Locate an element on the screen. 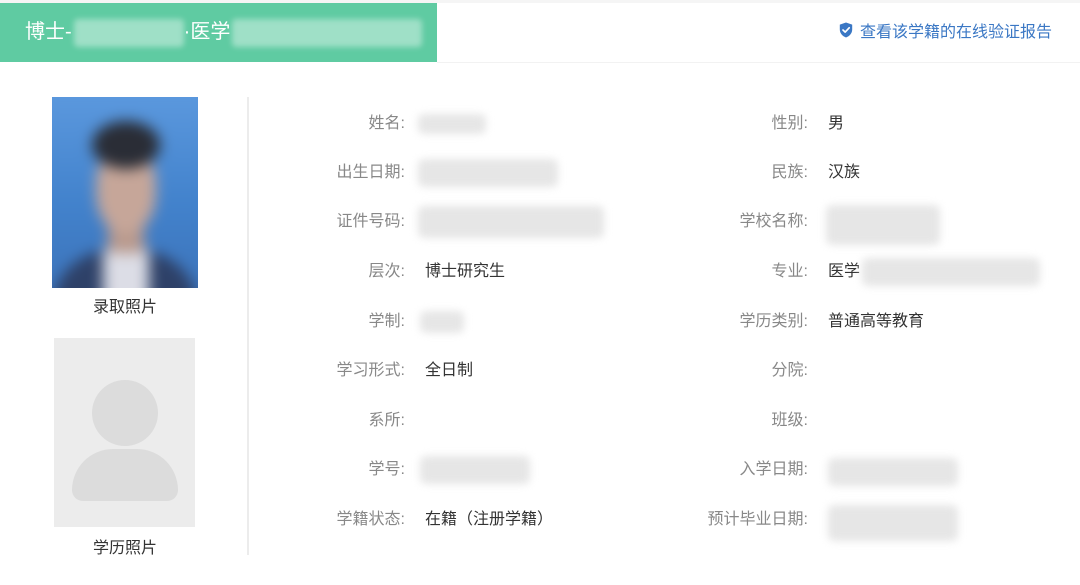 The height and width of the screenshot is (585, 1080). field-label-education-type: 学历类别: is located at coordinates (773, 321).